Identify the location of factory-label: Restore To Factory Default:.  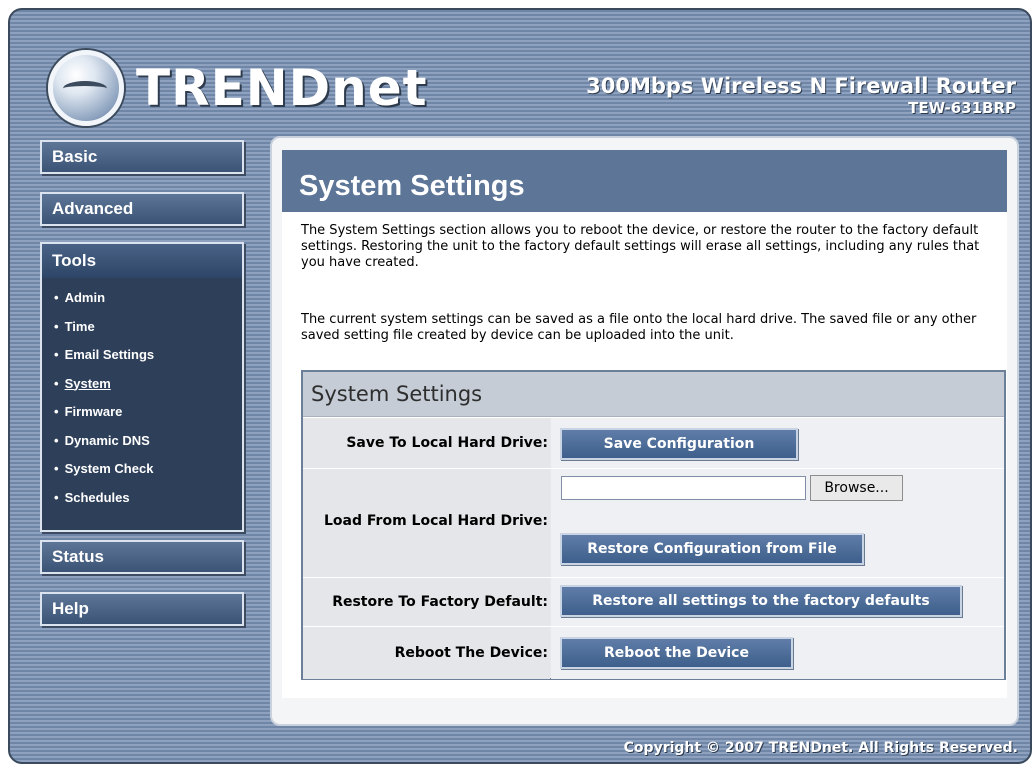
(440, 602).